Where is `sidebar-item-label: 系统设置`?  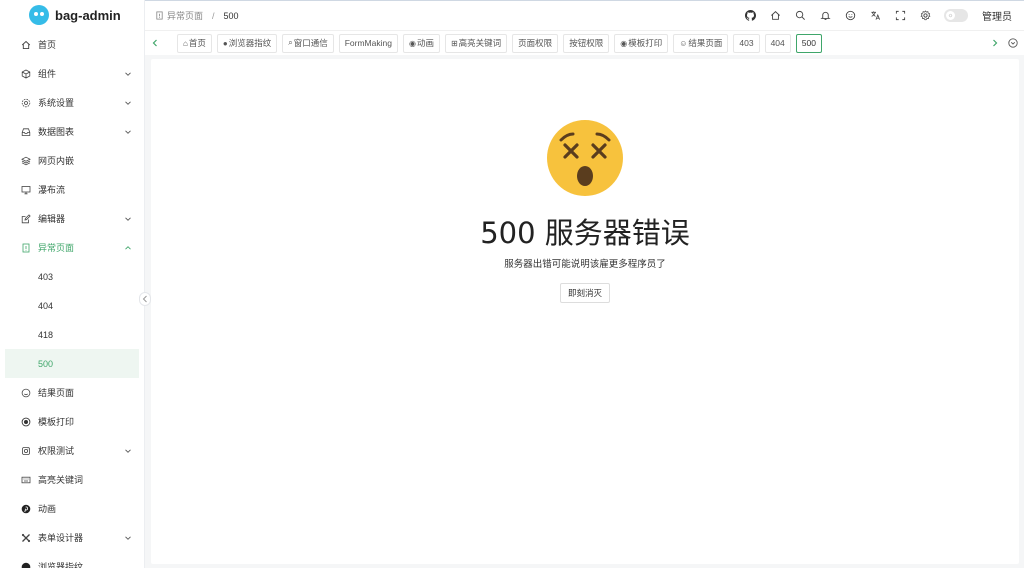 sidebar-item-label: 系统设置 is located at coordinates (56, 103).